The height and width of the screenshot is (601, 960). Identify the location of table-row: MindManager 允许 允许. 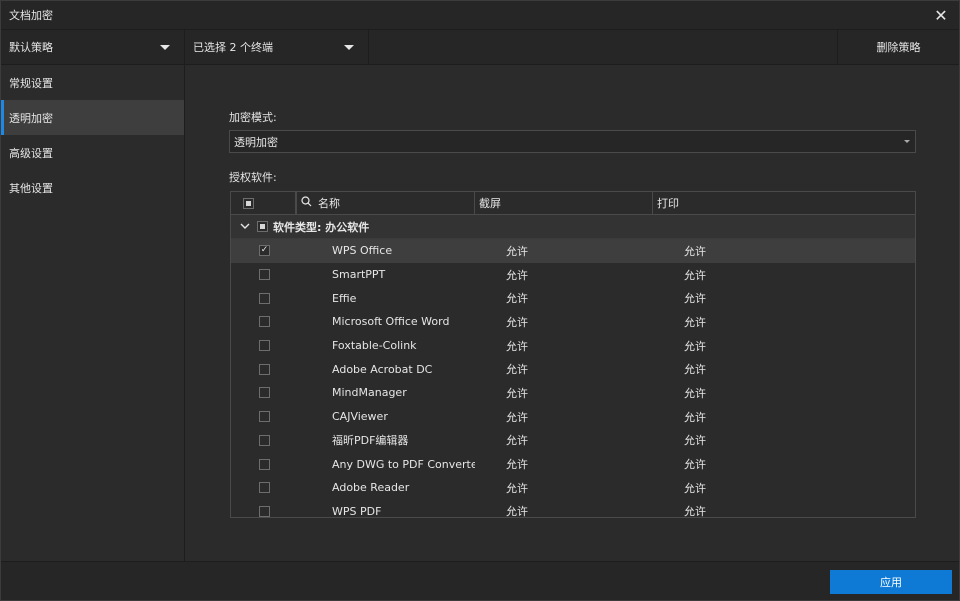
(573, 393).